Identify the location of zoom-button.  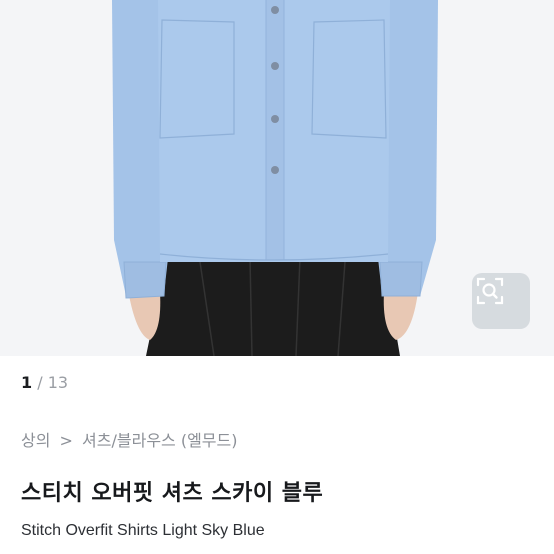
(501, 301).